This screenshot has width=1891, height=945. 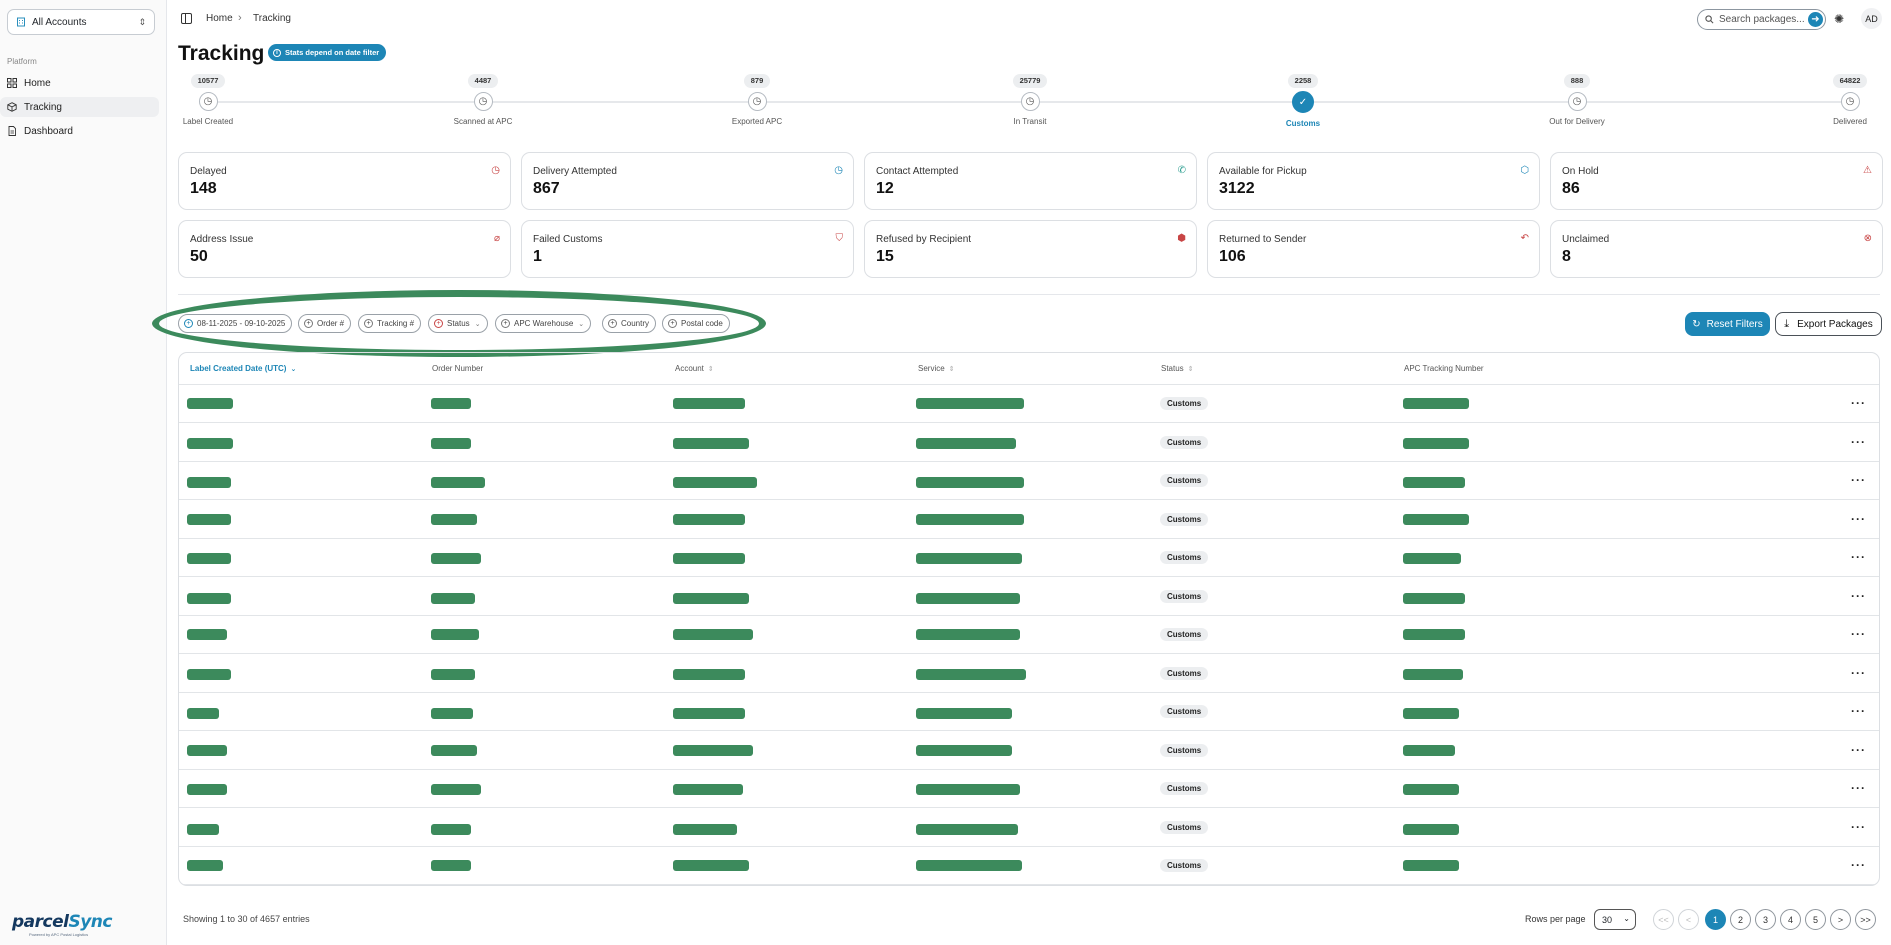 What do you see at coordinates (1865, 919) in the screenshot?
I see `pagination-last-button: >>` at bounding box center [1865, 919].